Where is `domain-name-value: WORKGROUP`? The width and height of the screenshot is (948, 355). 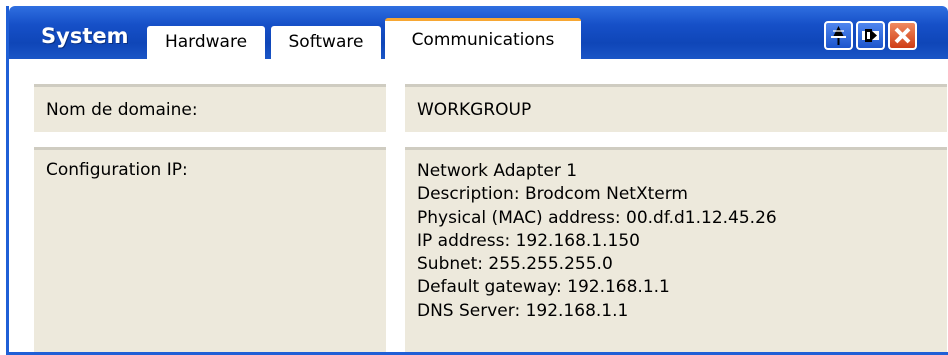
domain-name-value: WORKGROUP is located at coordinates (474, 110).